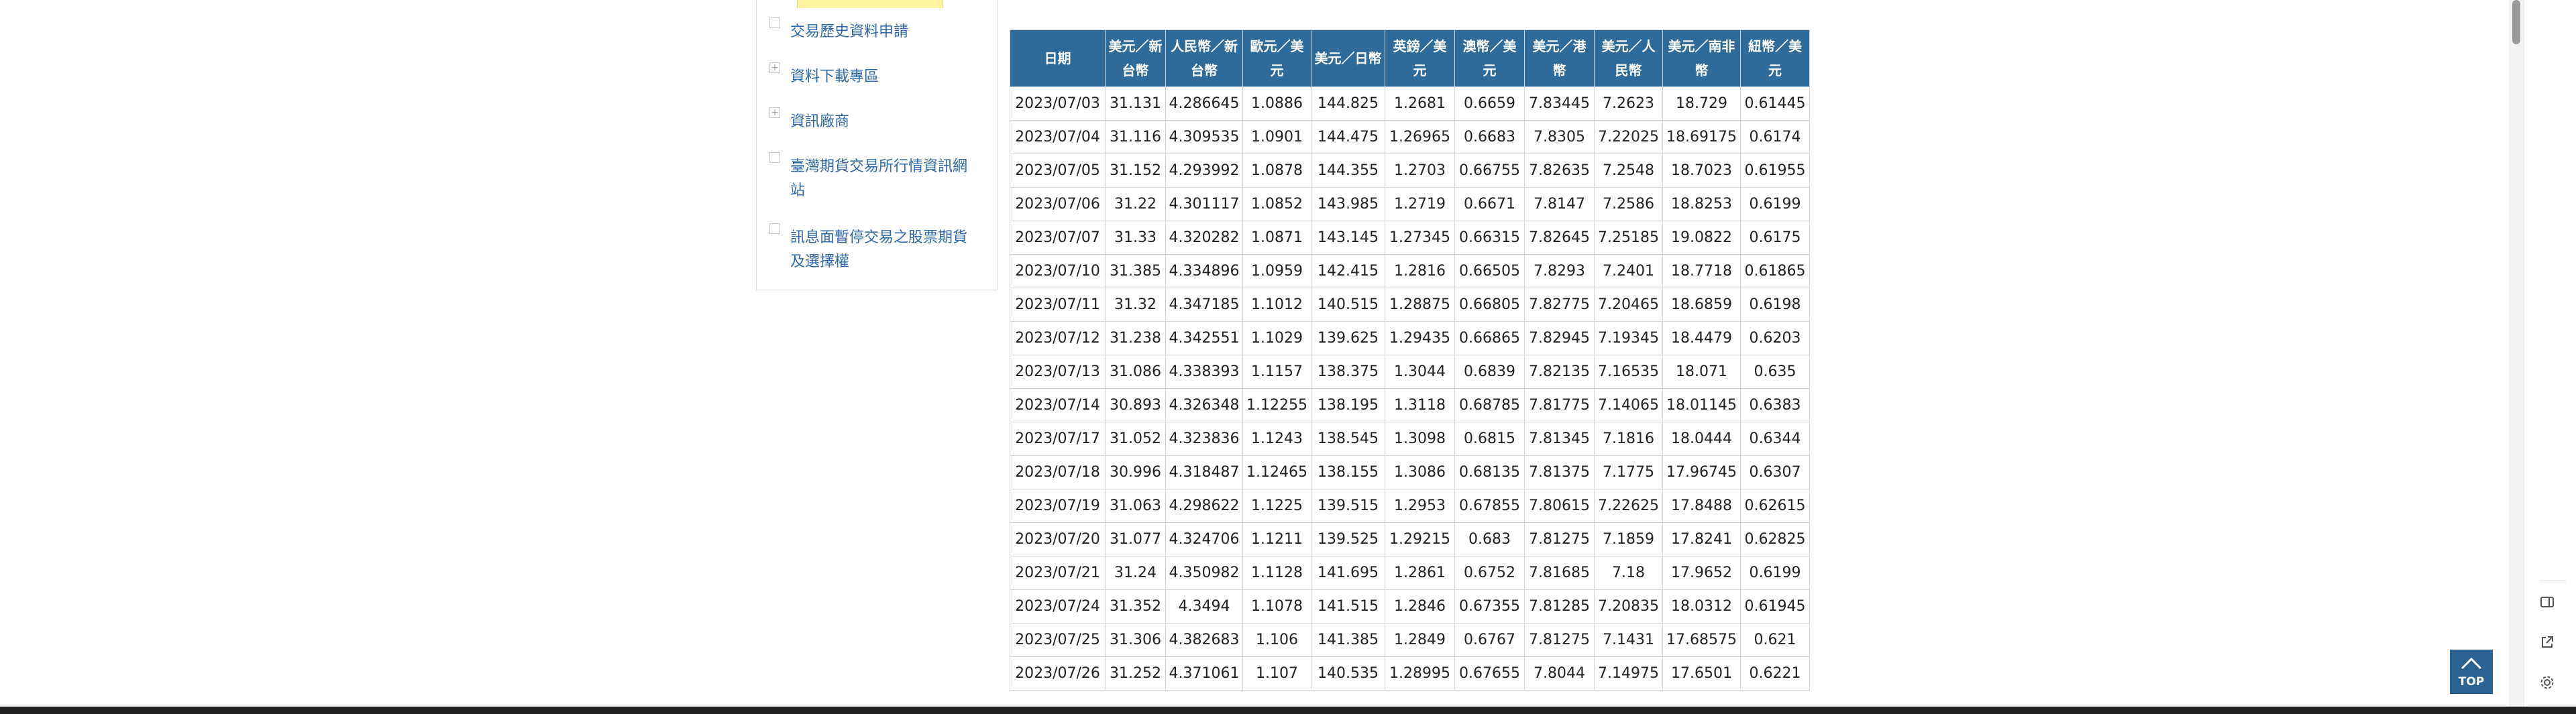 Image resolution: width=2576 pixels, height=714 pixels. I want to click on column-header: 人民幣／新台幣, so click(1204, 58).